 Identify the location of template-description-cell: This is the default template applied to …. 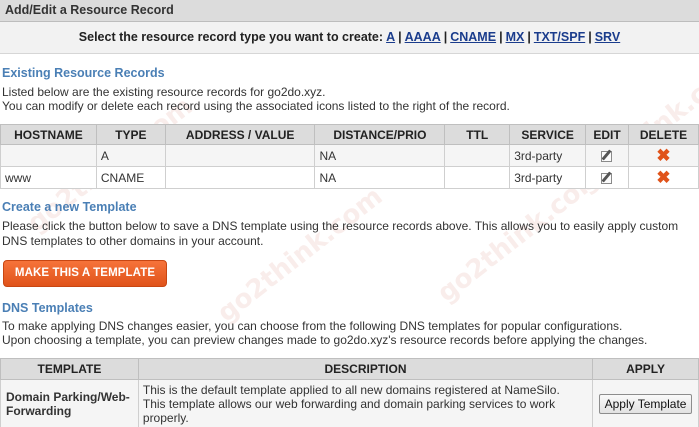
(365, 403).